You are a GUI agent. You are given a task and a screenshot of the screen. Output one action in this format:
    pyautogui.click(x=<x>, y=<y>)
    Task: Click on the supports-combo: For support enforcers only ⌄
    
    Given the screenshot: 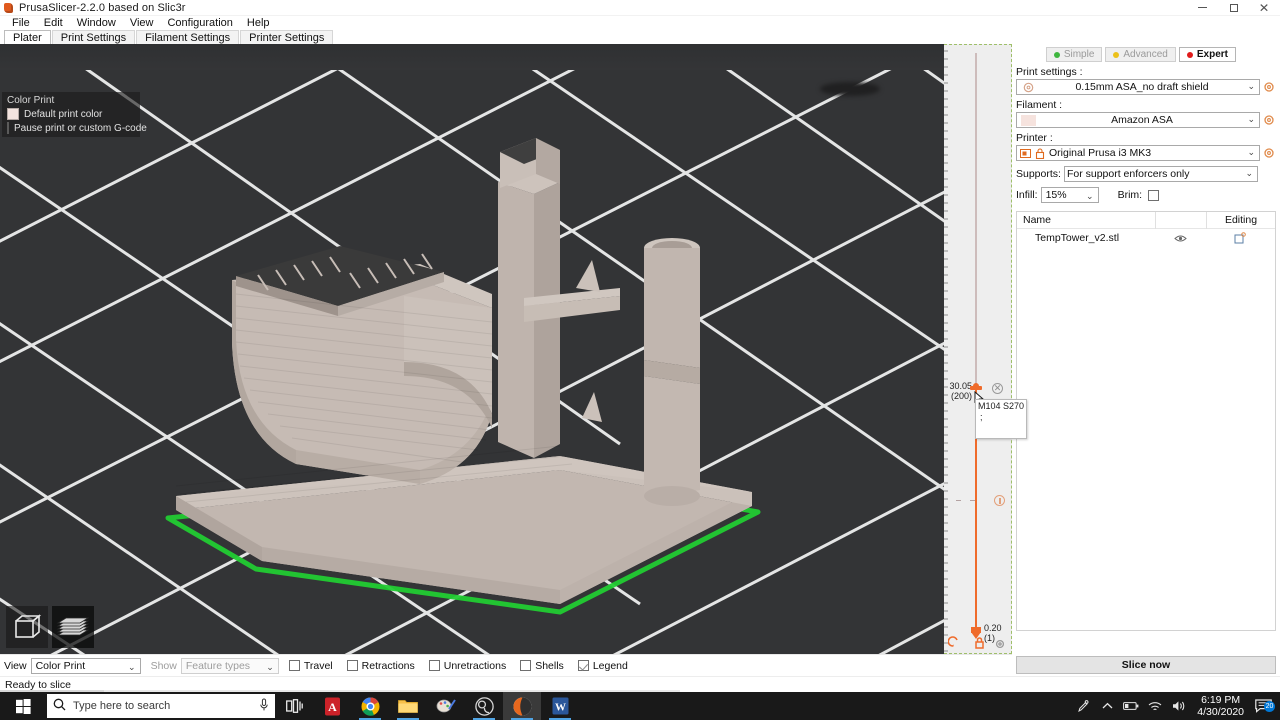 What is the action you would take?
    pyautogui.click(x=1160, y=174)
    